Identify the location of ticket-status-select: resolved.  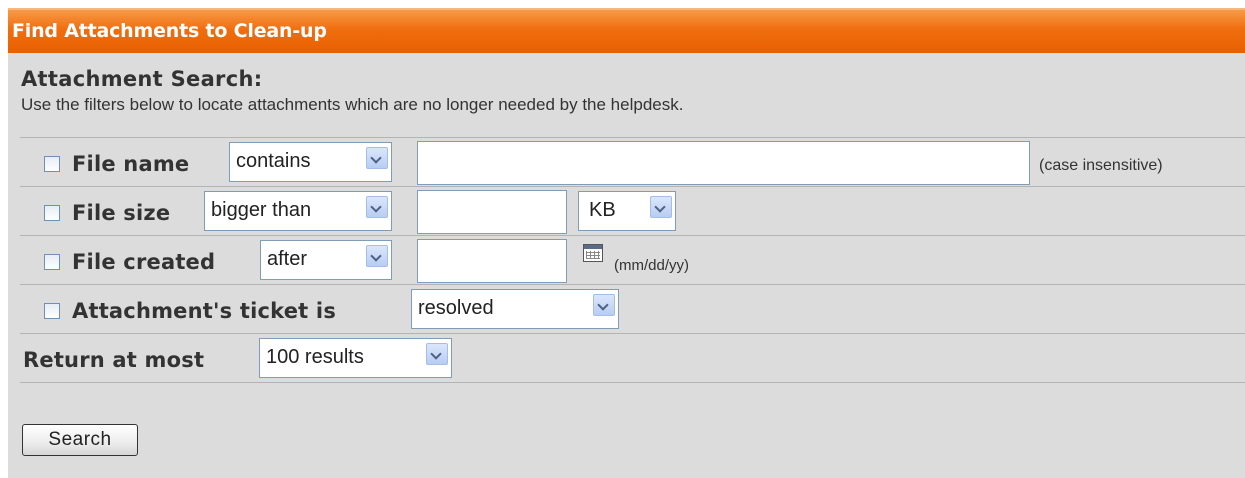
(515, 309).